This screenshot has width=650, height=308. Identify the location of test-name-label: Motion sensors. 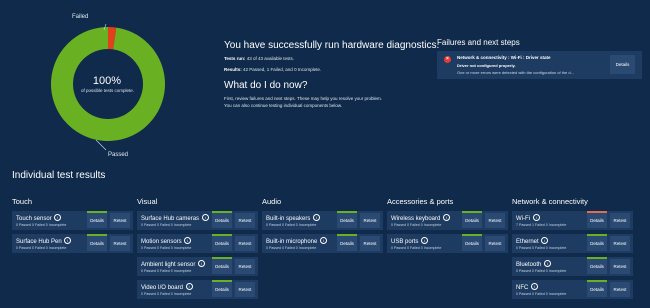
(161, 242).